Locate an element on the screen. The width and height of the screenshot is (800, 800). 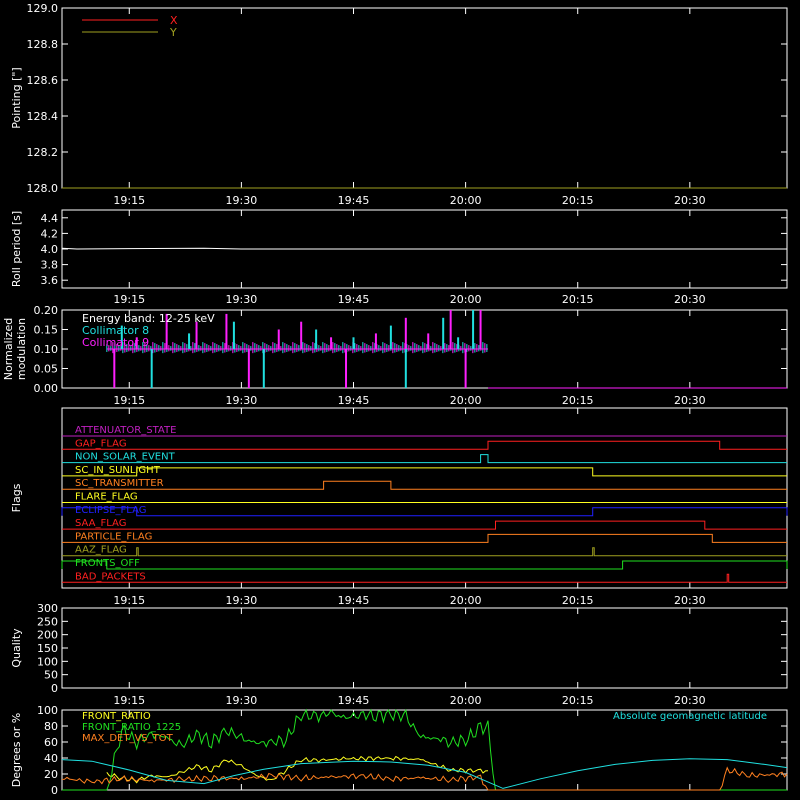
flag-label-sc_in_sunlight: SC_IN_SUNLIGHT is located at coordinates (118, 470).